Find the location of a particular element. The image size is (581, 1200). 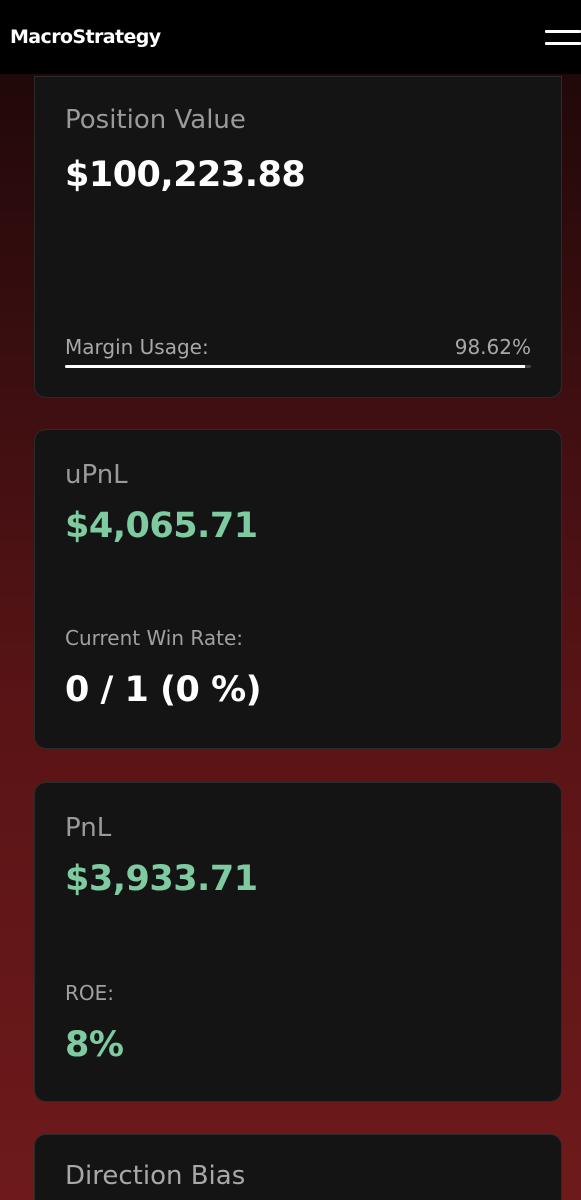

position-value-amount: $100,223.88 is located at coordinates (185, 175).